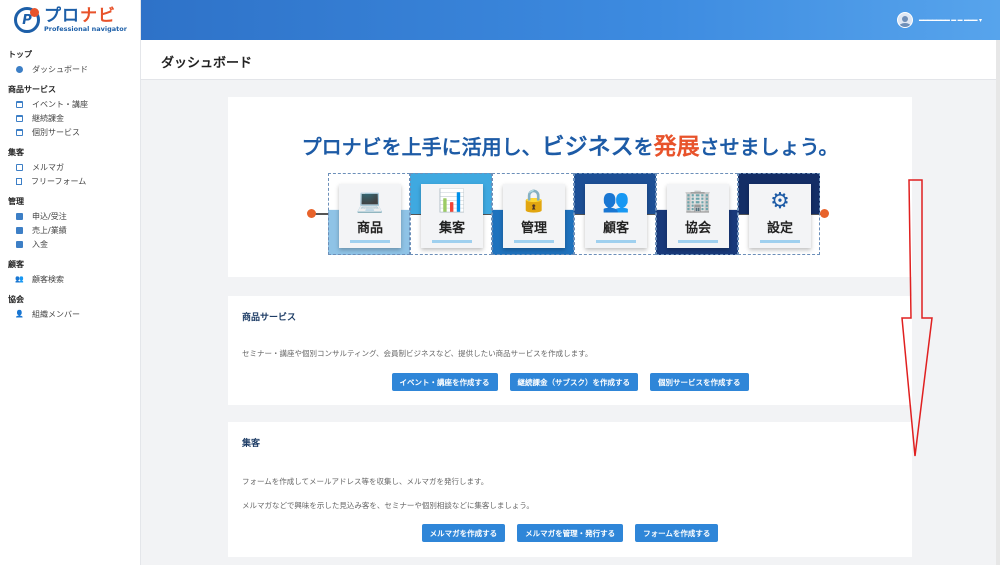 The image size is (1000, 565). Describe the element at coordinates (824, 213) in the screenshot. I see `flow-dot-right` at that location.